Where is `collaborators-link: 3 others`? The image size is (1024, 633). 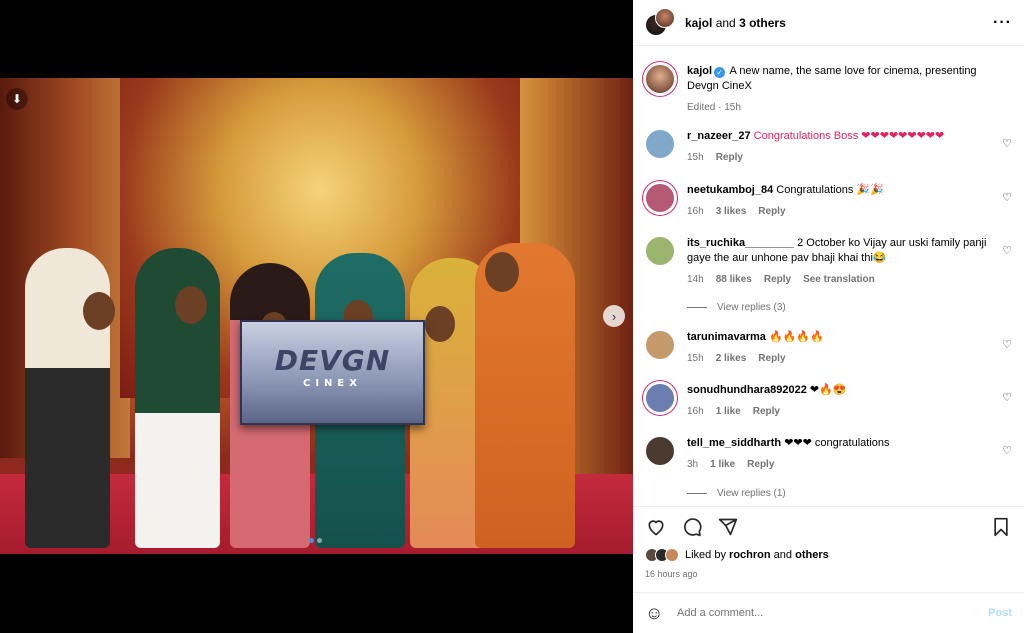 collaborators-link: 3 others is located at coordinates (762, 23).